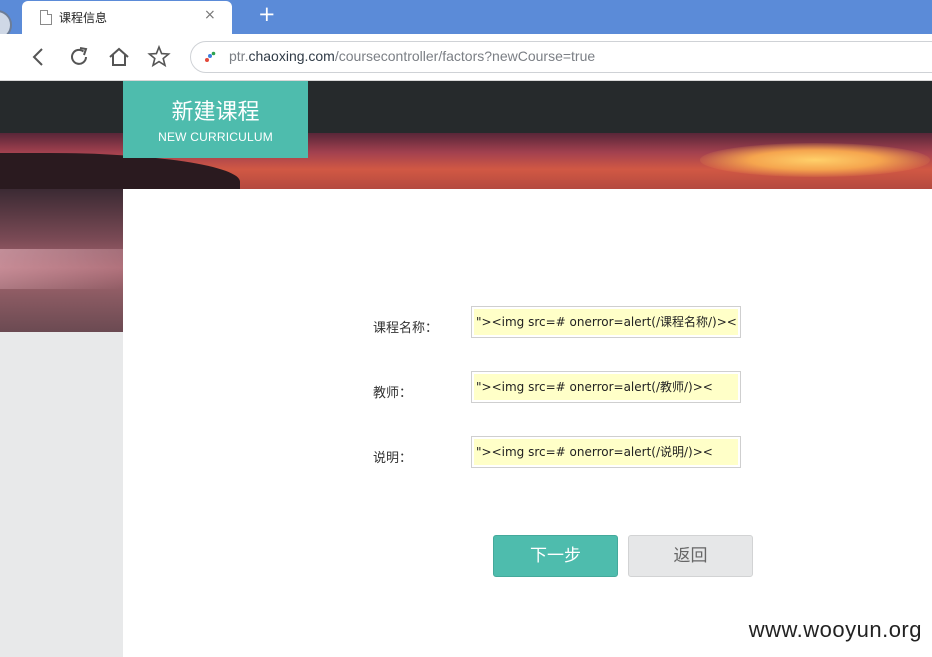 This screenshot has height=657, width=932. I want to click on page-subtitle: NEW CURRICULUM, so click(215, 137).